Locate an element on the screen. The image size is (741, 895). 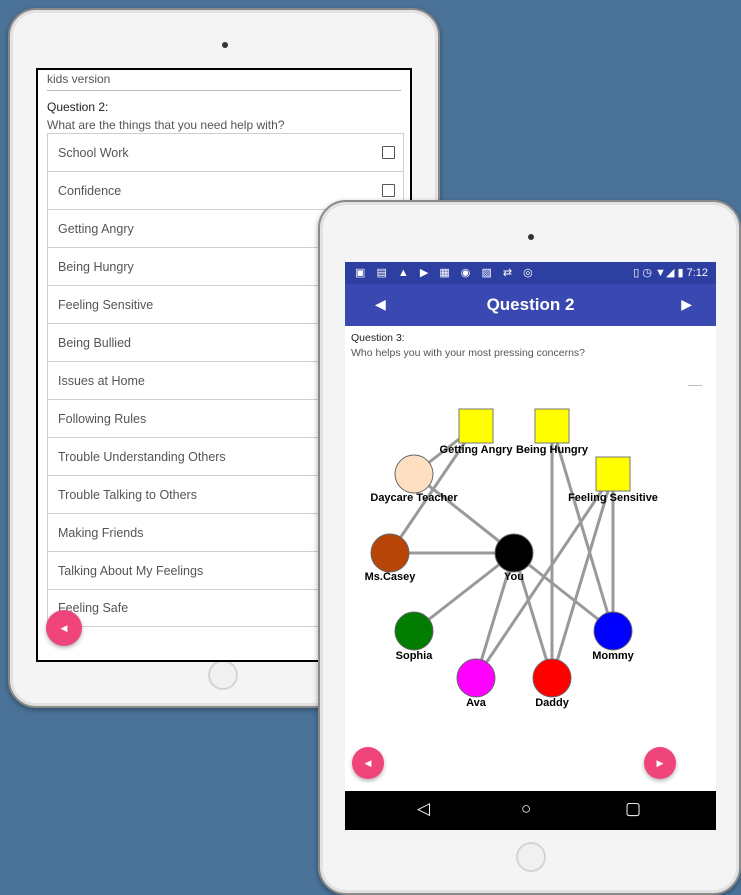
node-label: Daddy is located at coordinates (552, 703).